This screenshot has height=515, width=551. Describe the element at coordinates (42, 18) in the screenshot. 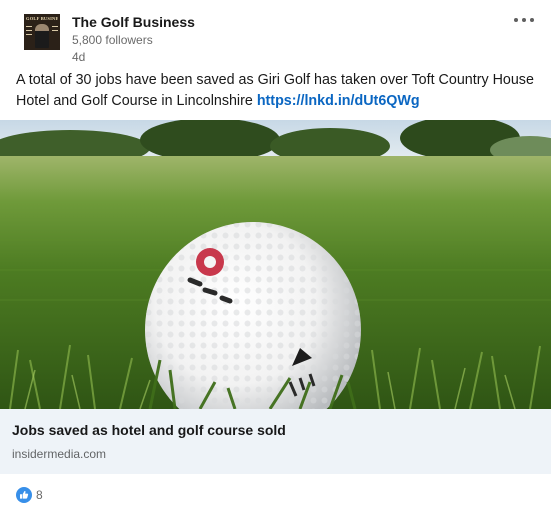

I see `logo-masthead: GOLF BUSINESS` at that location.